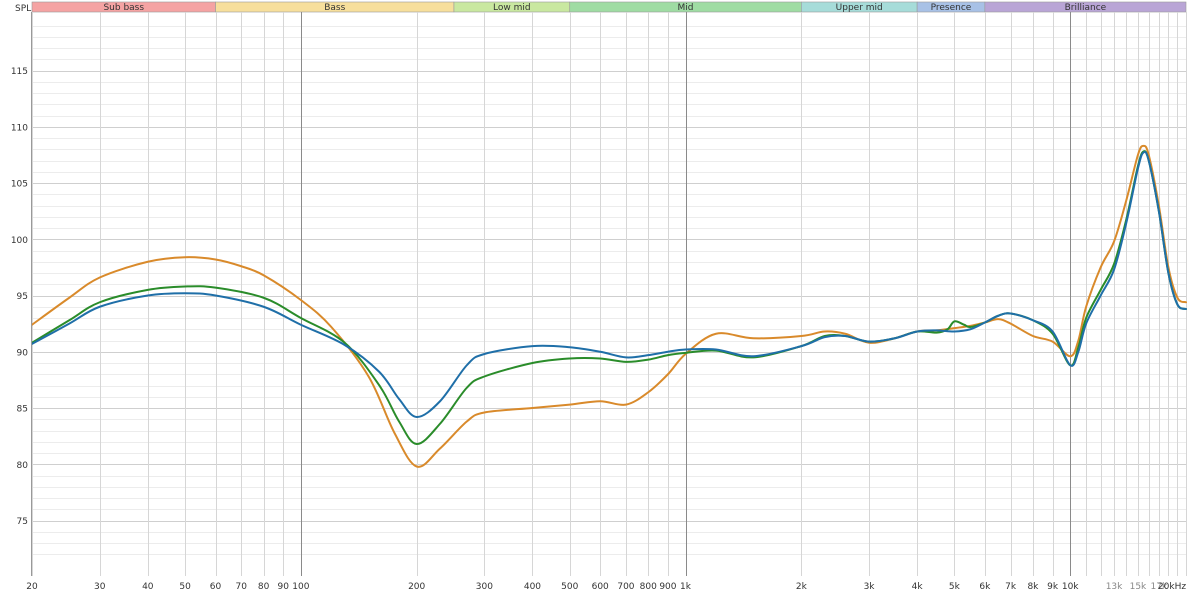 Image resolution: width=1200 pixels, height=594 pixels. I want to click on x-tick-label: 600, so click(600, 587).